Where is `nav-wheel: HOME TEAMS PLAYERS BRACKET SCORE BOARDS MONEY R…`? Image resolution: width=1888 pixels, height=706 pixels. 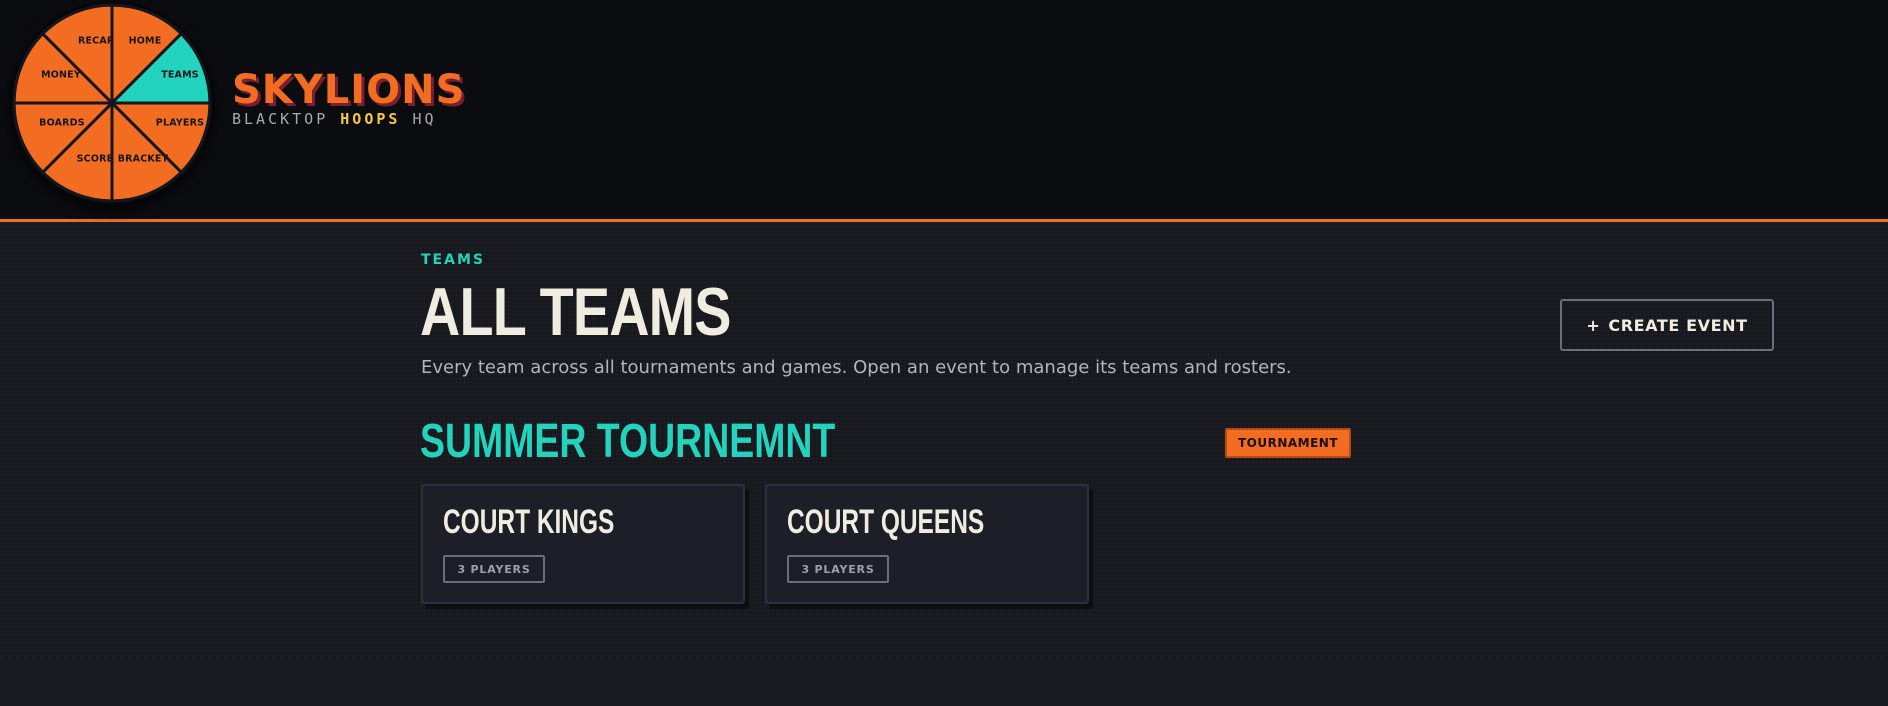
nav-wheel: HOME TEAMS PLAYERS BRACKET SCORE BOARDS MONEY R… is located at coordinates (112, 103).